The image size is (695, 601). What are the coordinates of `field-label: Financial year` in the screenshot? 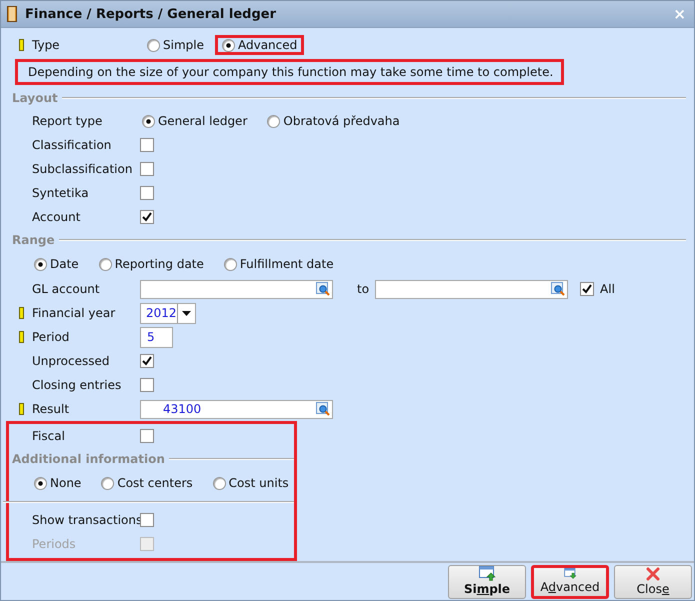 It's located at (74, 313).